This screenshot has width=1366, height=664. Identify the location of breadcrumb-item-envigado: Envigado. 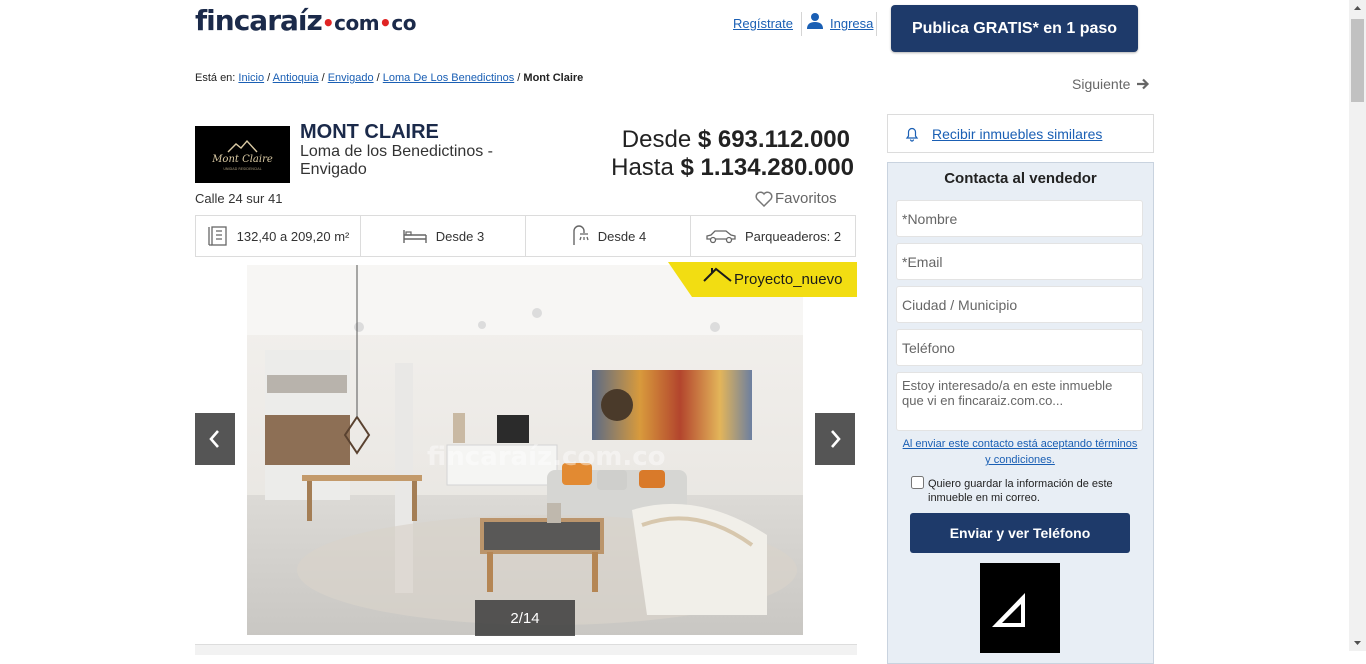
(351, 78).